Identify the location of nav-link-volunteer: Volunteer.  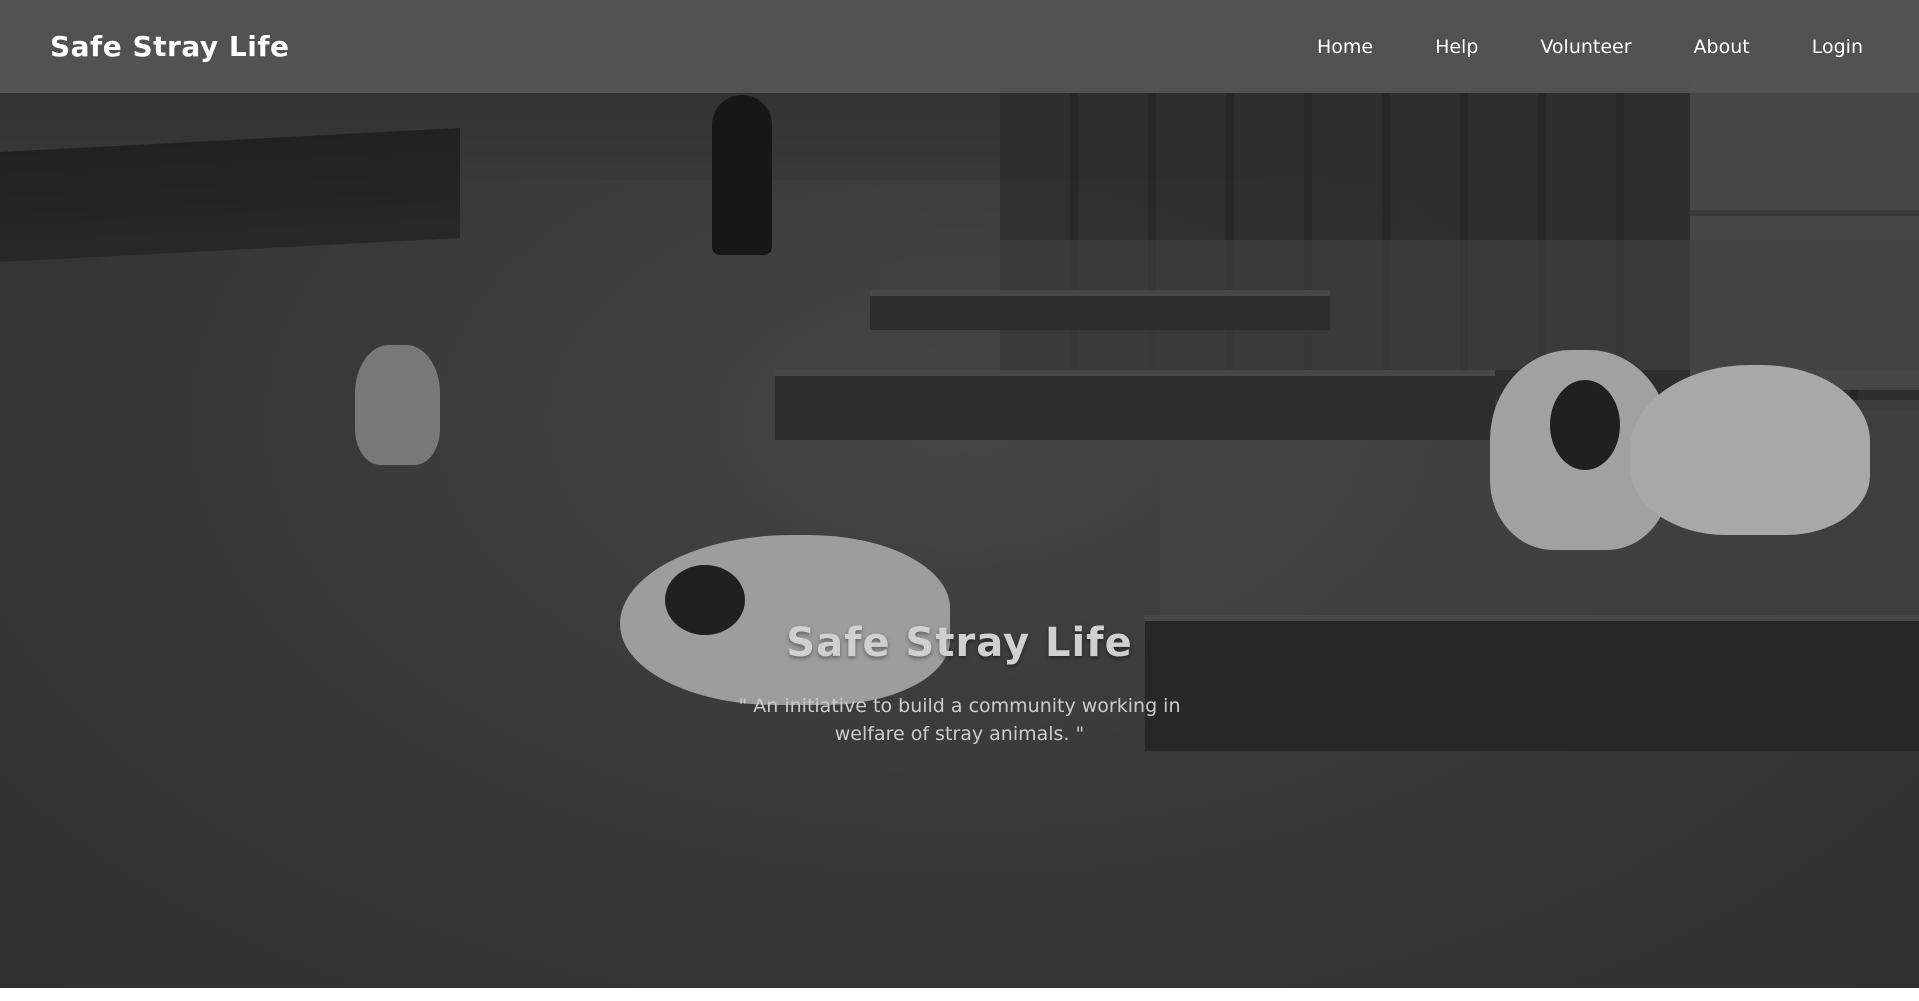
(1585, 47).